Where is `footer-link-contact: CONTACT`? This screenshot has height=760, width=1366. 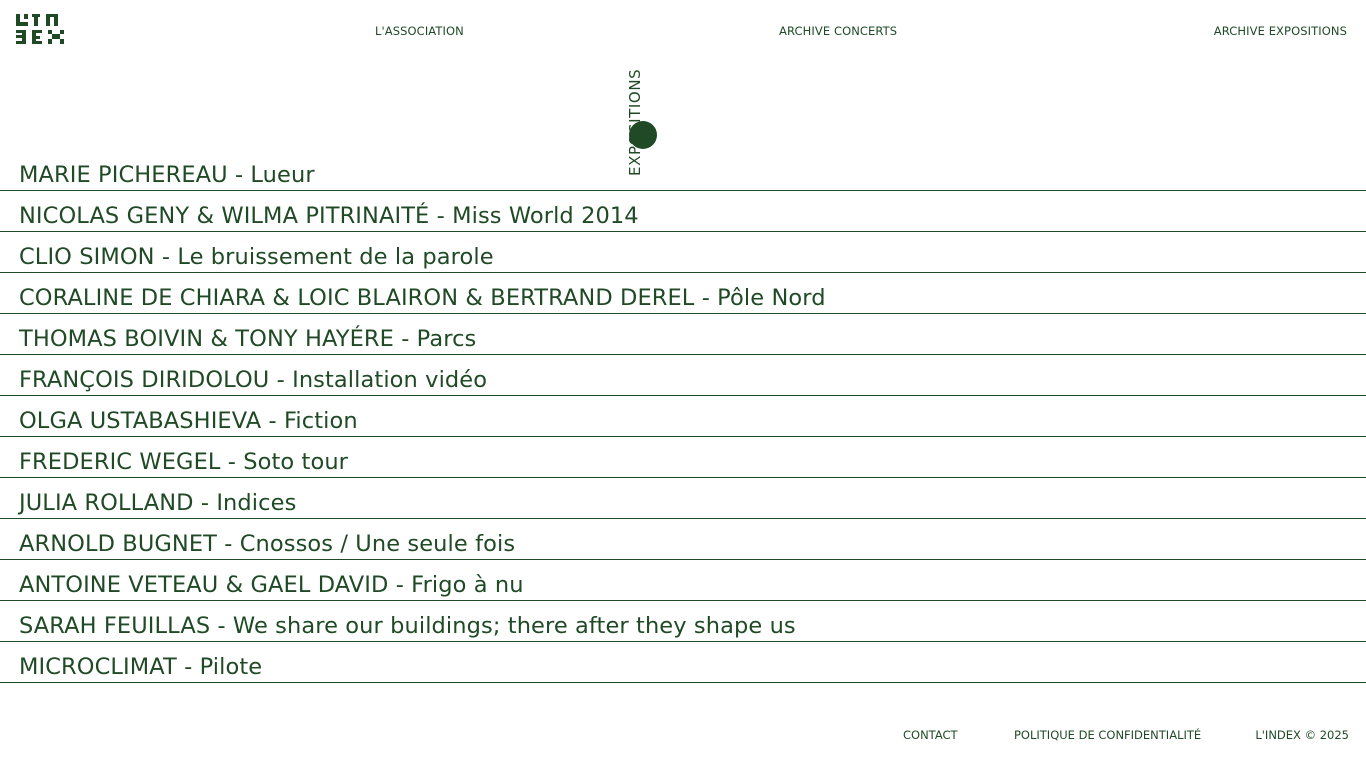
footer-link-contact: CONTACT is located at coordinates (930, 735).